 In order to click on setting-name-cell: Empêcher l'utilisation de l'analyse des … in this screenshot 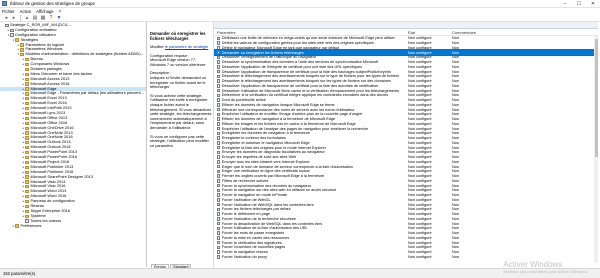, I will do `click(311, 129)`.